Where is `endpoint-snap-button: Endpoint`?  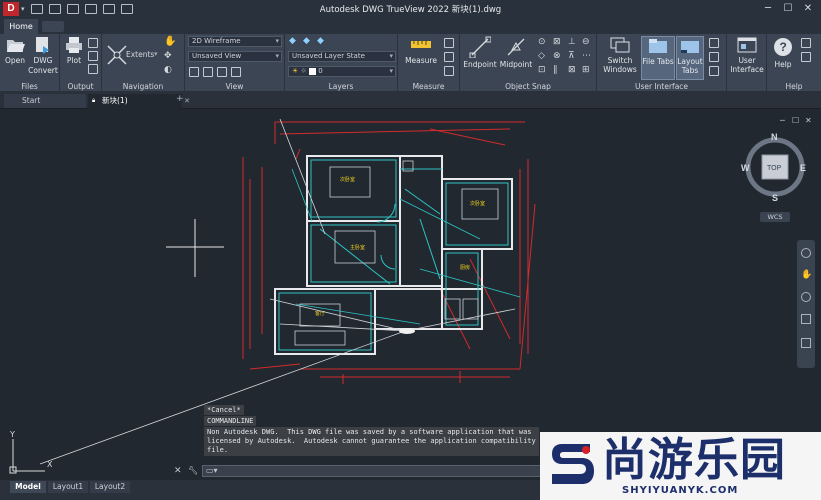
endpoint-snap-button: Endpoint is located at coordinates (480, 52).